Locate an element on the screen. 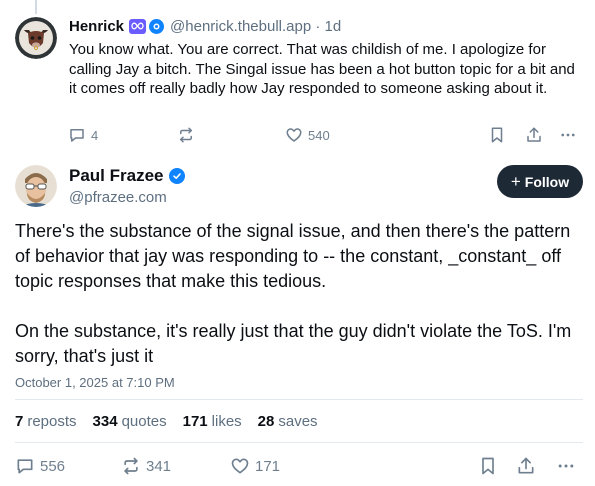 This screenshot has width=595, height=486. saves-stat: 28 saves is located at coordinates (288, 421).